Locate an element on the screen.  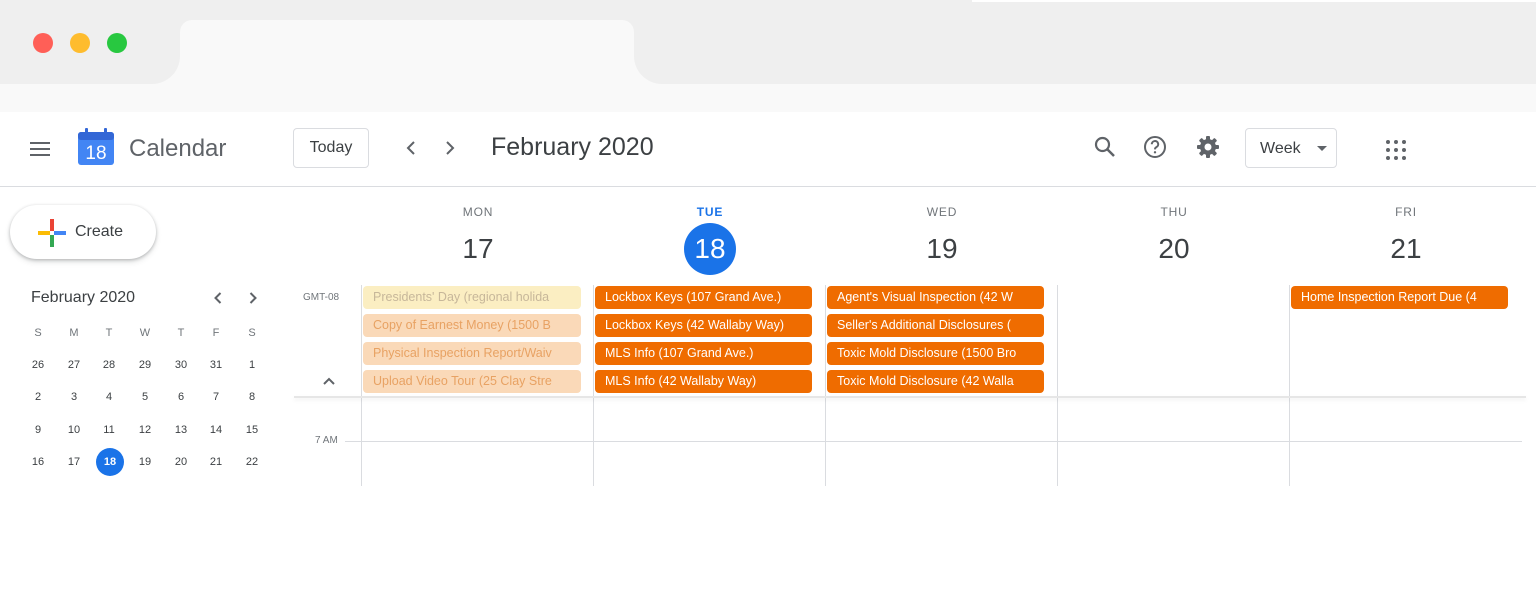
chevron-up-icon is located at coordinates (329, 381).